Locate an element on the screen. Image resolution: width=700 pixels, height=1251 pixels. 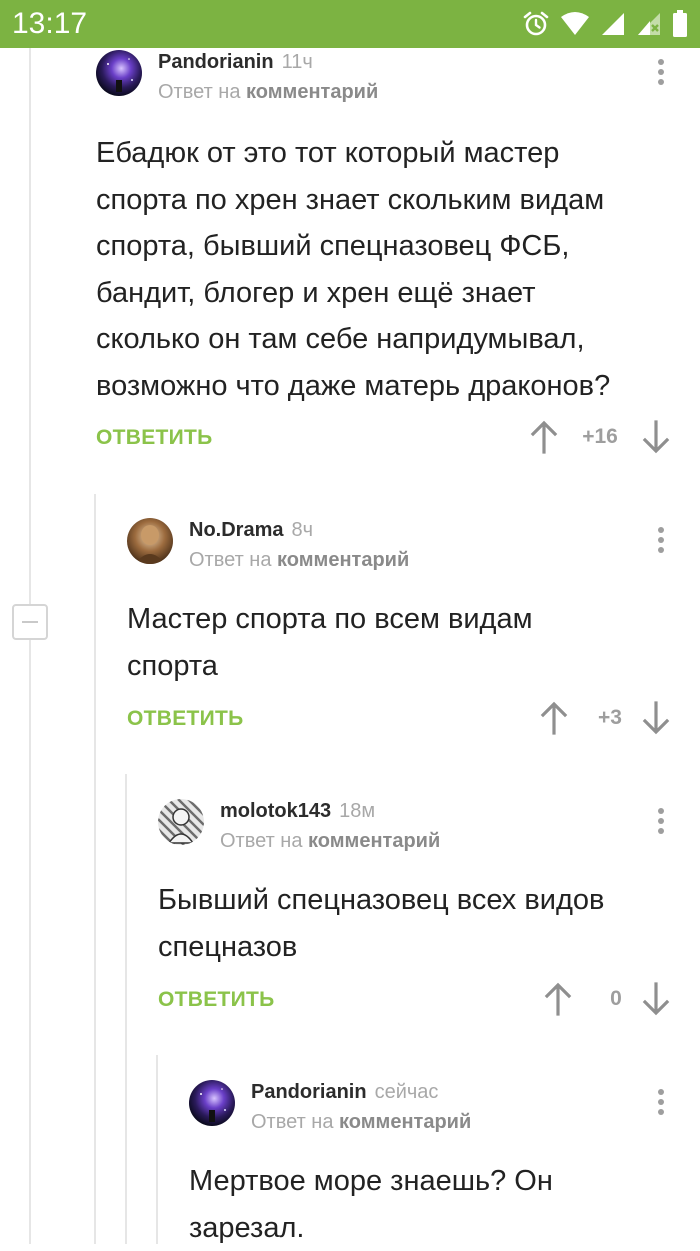
author-name: No.Drama 8ч is located at coordinates (251, 530).